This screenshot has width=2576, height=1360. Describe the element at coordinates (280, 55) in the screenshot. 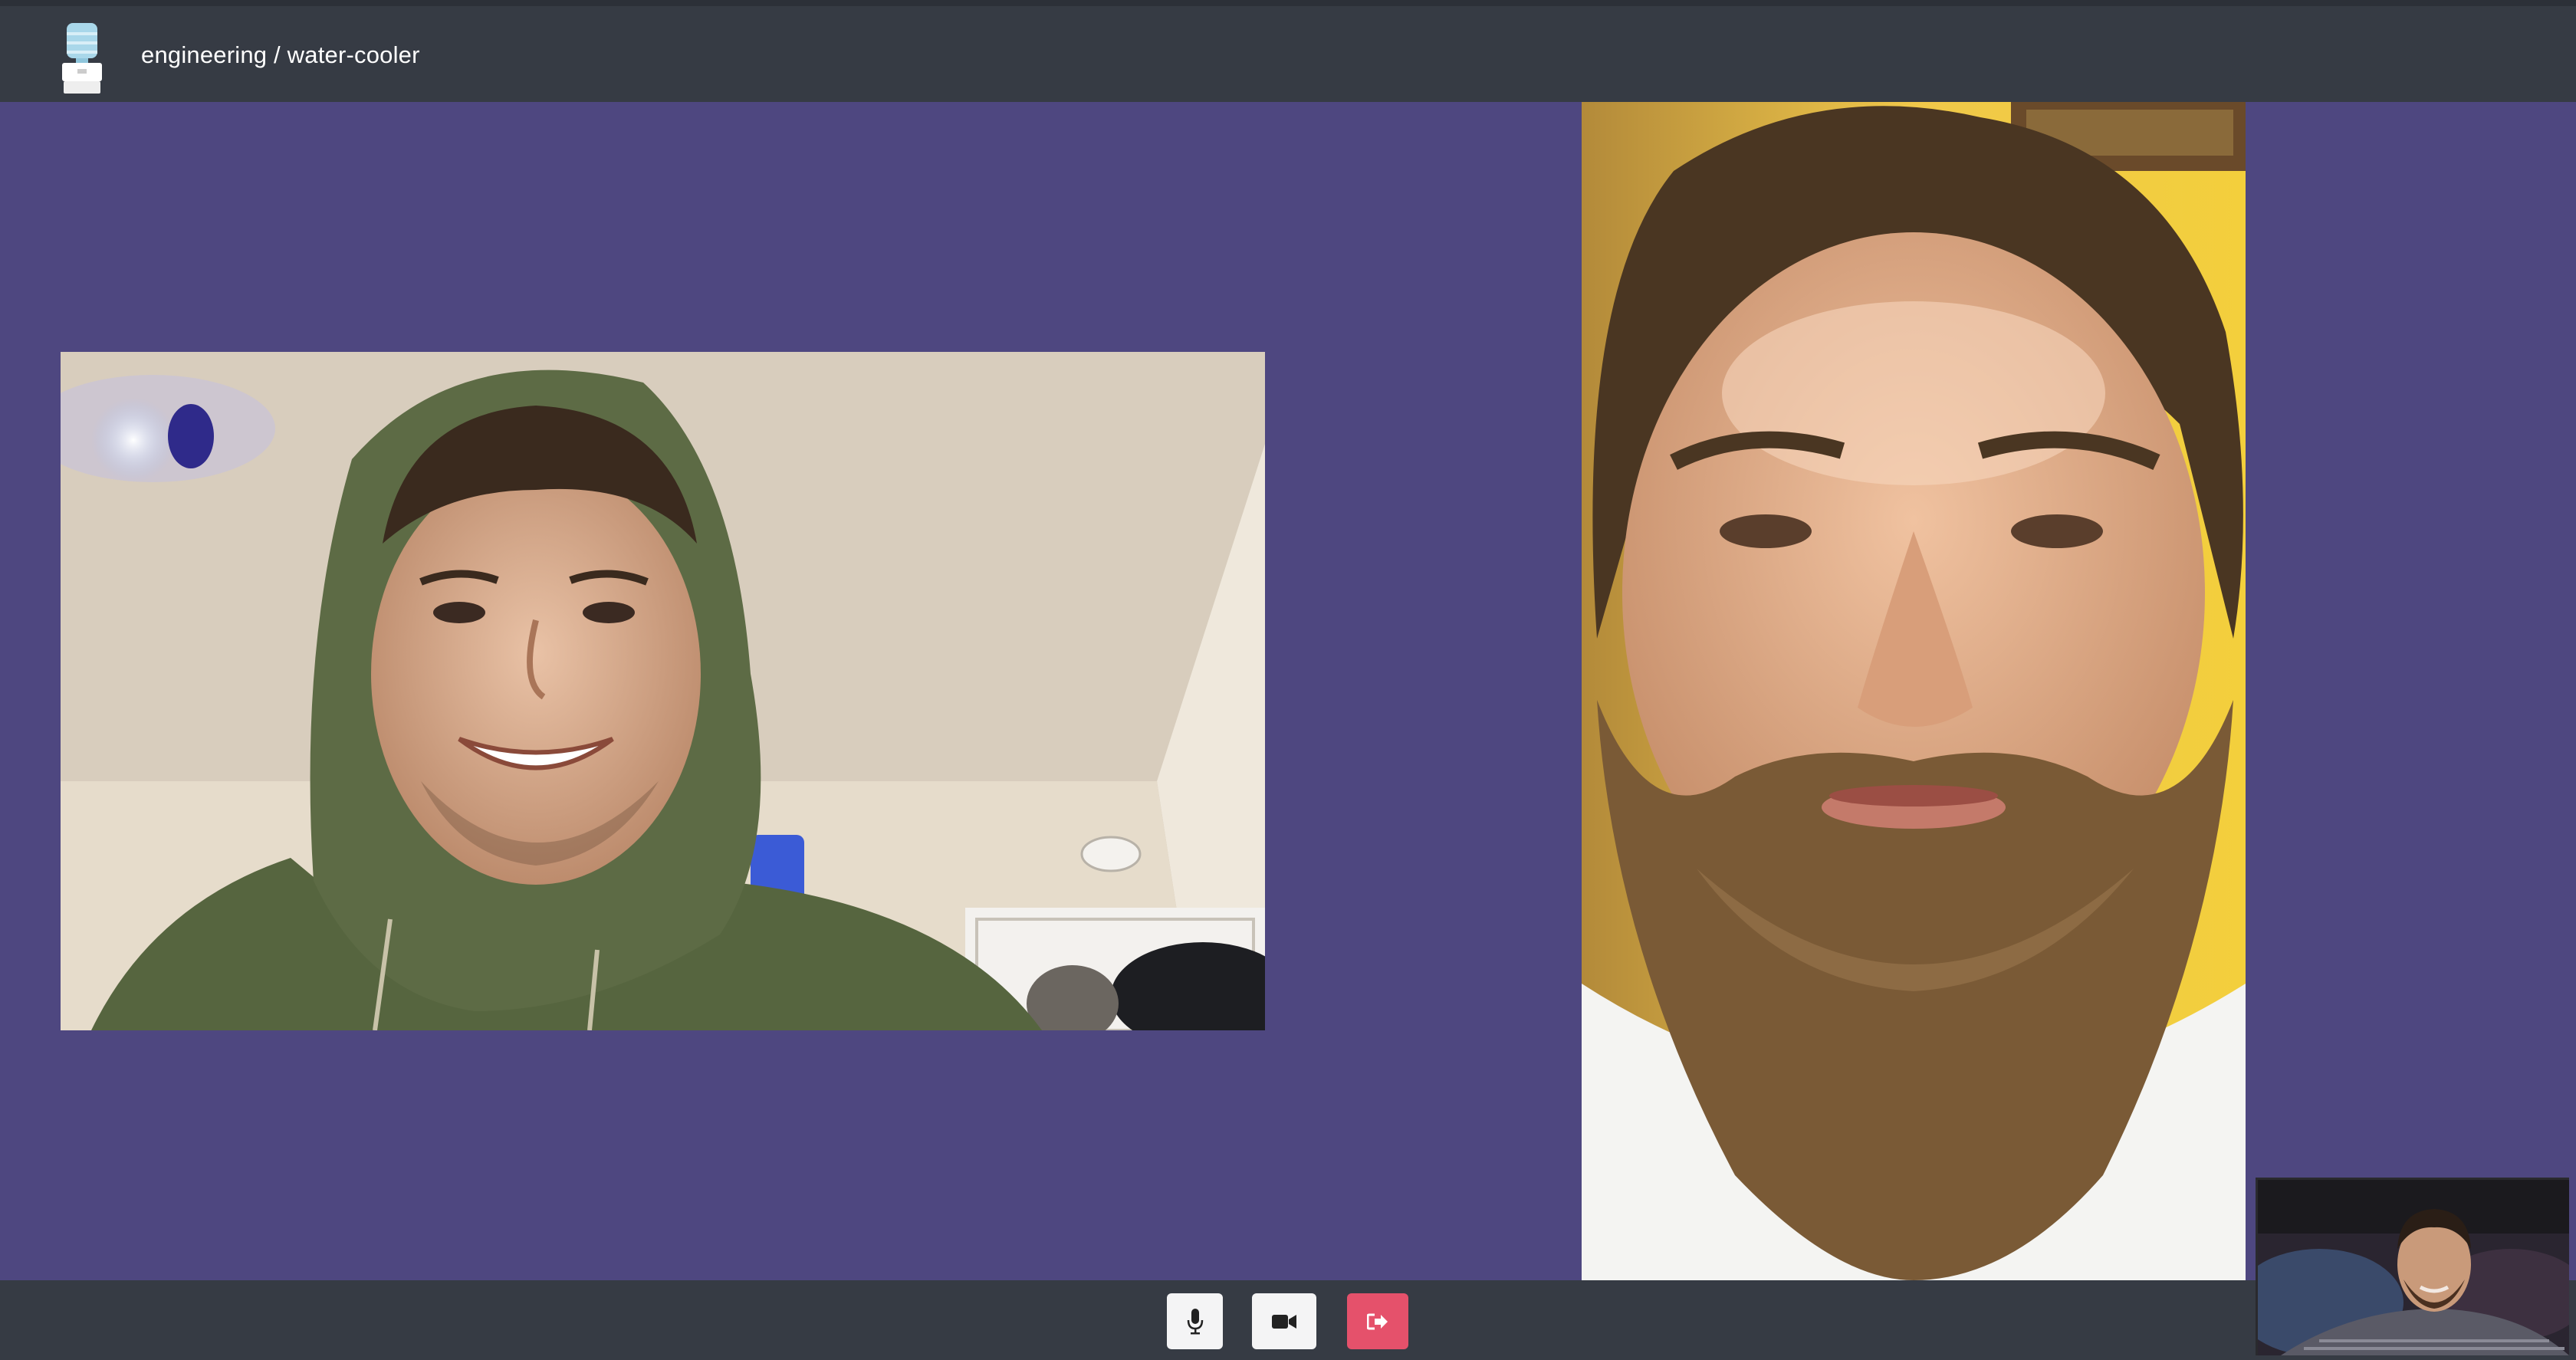

I see `room-title: engineering / water-cooler` at that location.